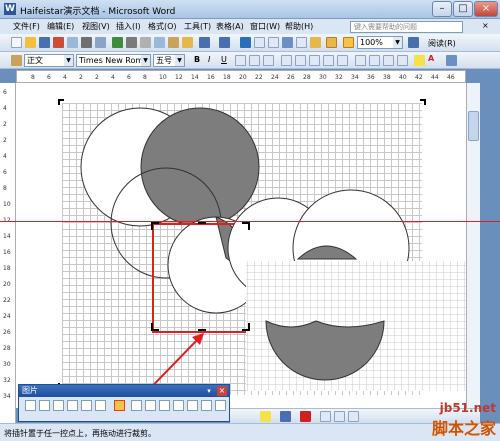  I want to click on picture-toolbar: 图片 ▾ ×, so click(124, 403).